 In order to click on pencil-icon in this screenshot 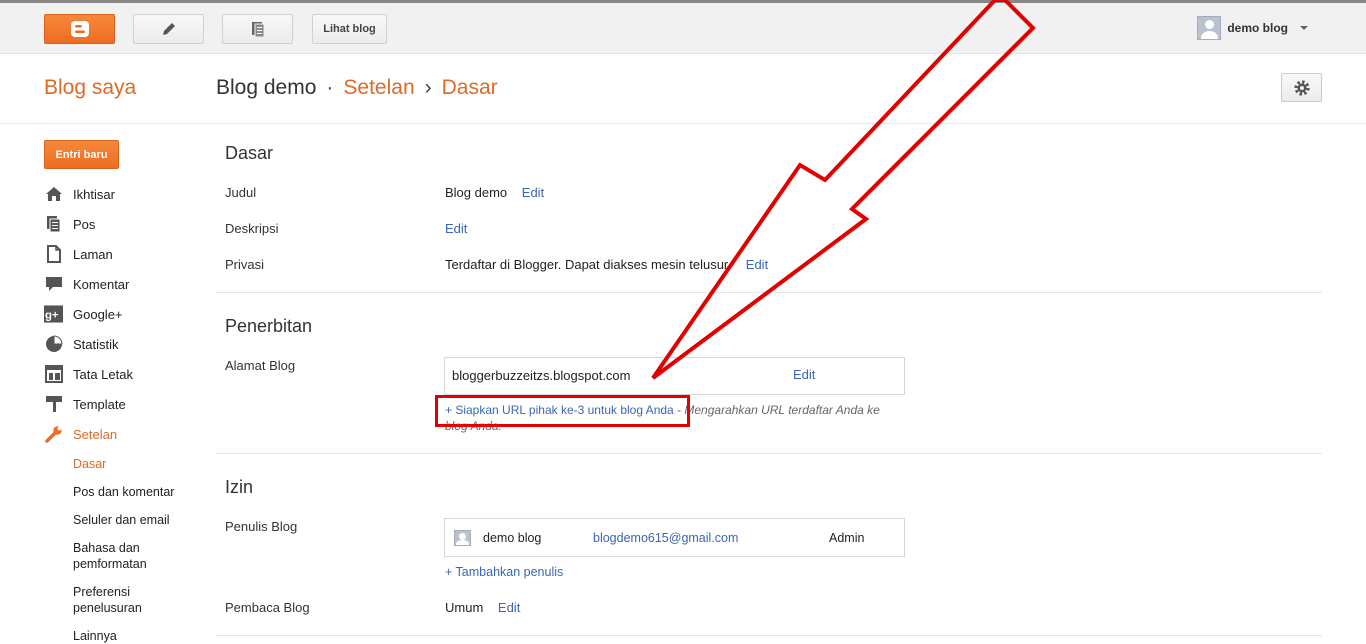, I will do `click(168, 29)`.